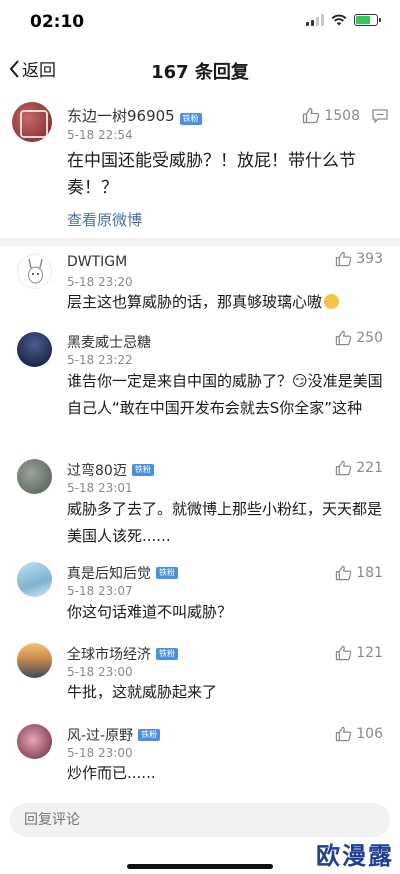 This screenshot has width=400, height=874. What do you see at coordinates (367, 20) in the screenshot?
I see `battery-icon` at bounding box center [367, 20].